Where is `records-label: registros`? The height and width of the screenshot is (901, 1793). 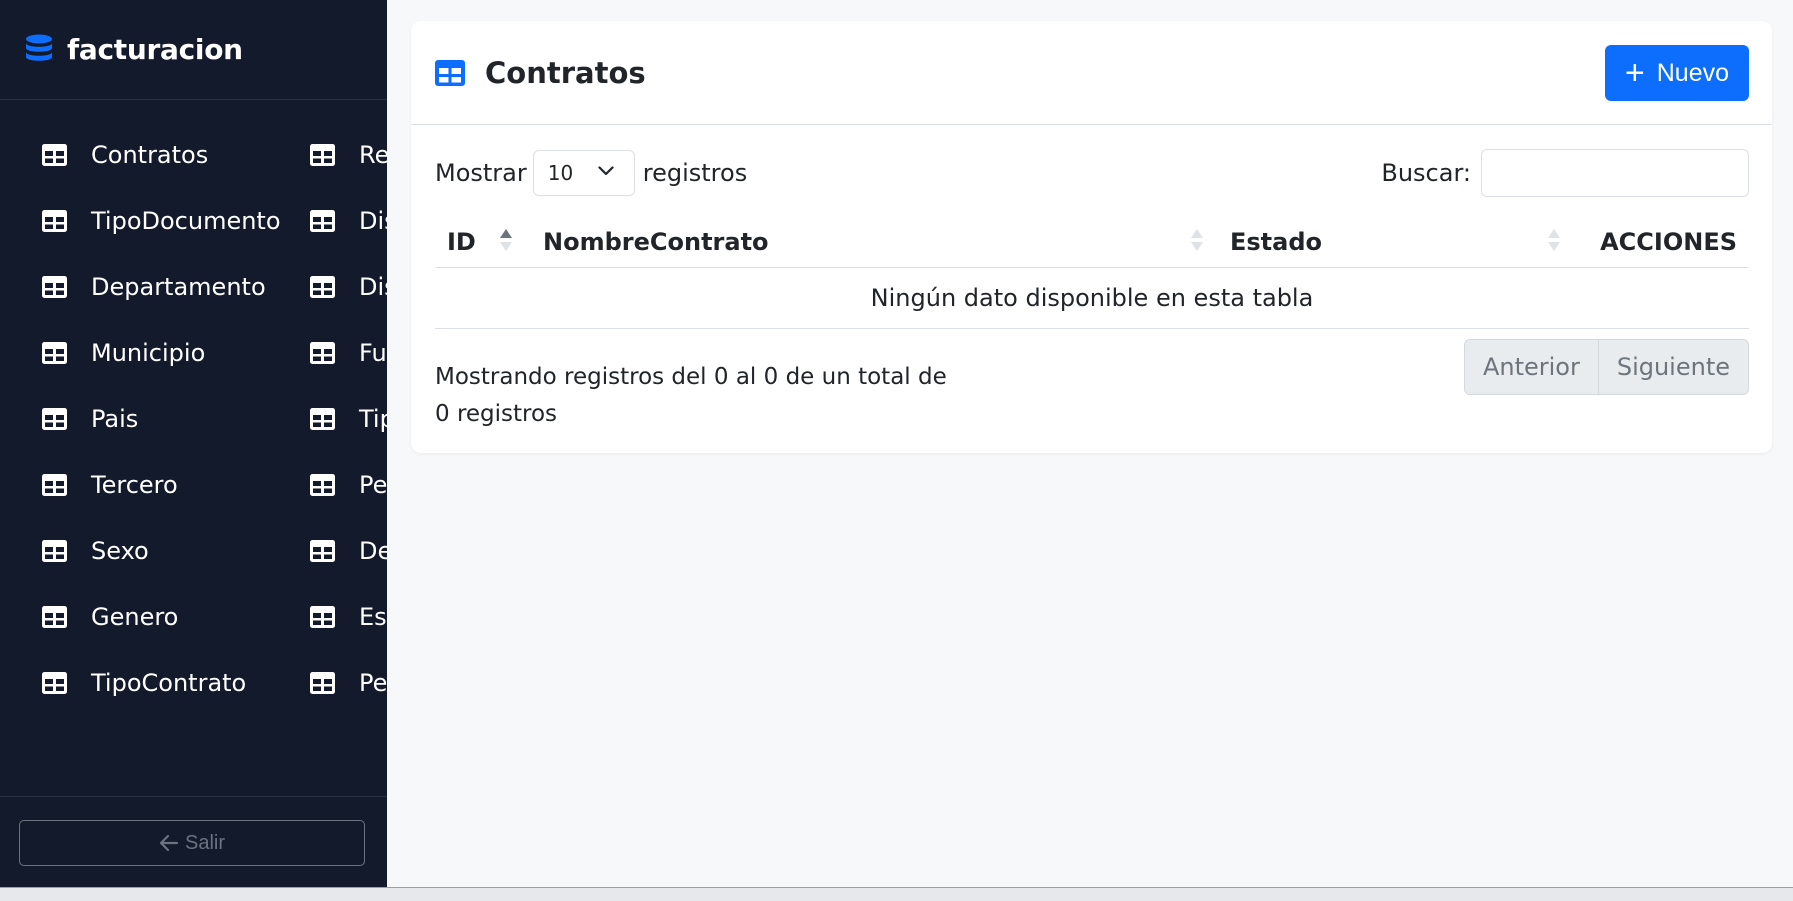 records-label: registros is located at coordinates (695, 173).